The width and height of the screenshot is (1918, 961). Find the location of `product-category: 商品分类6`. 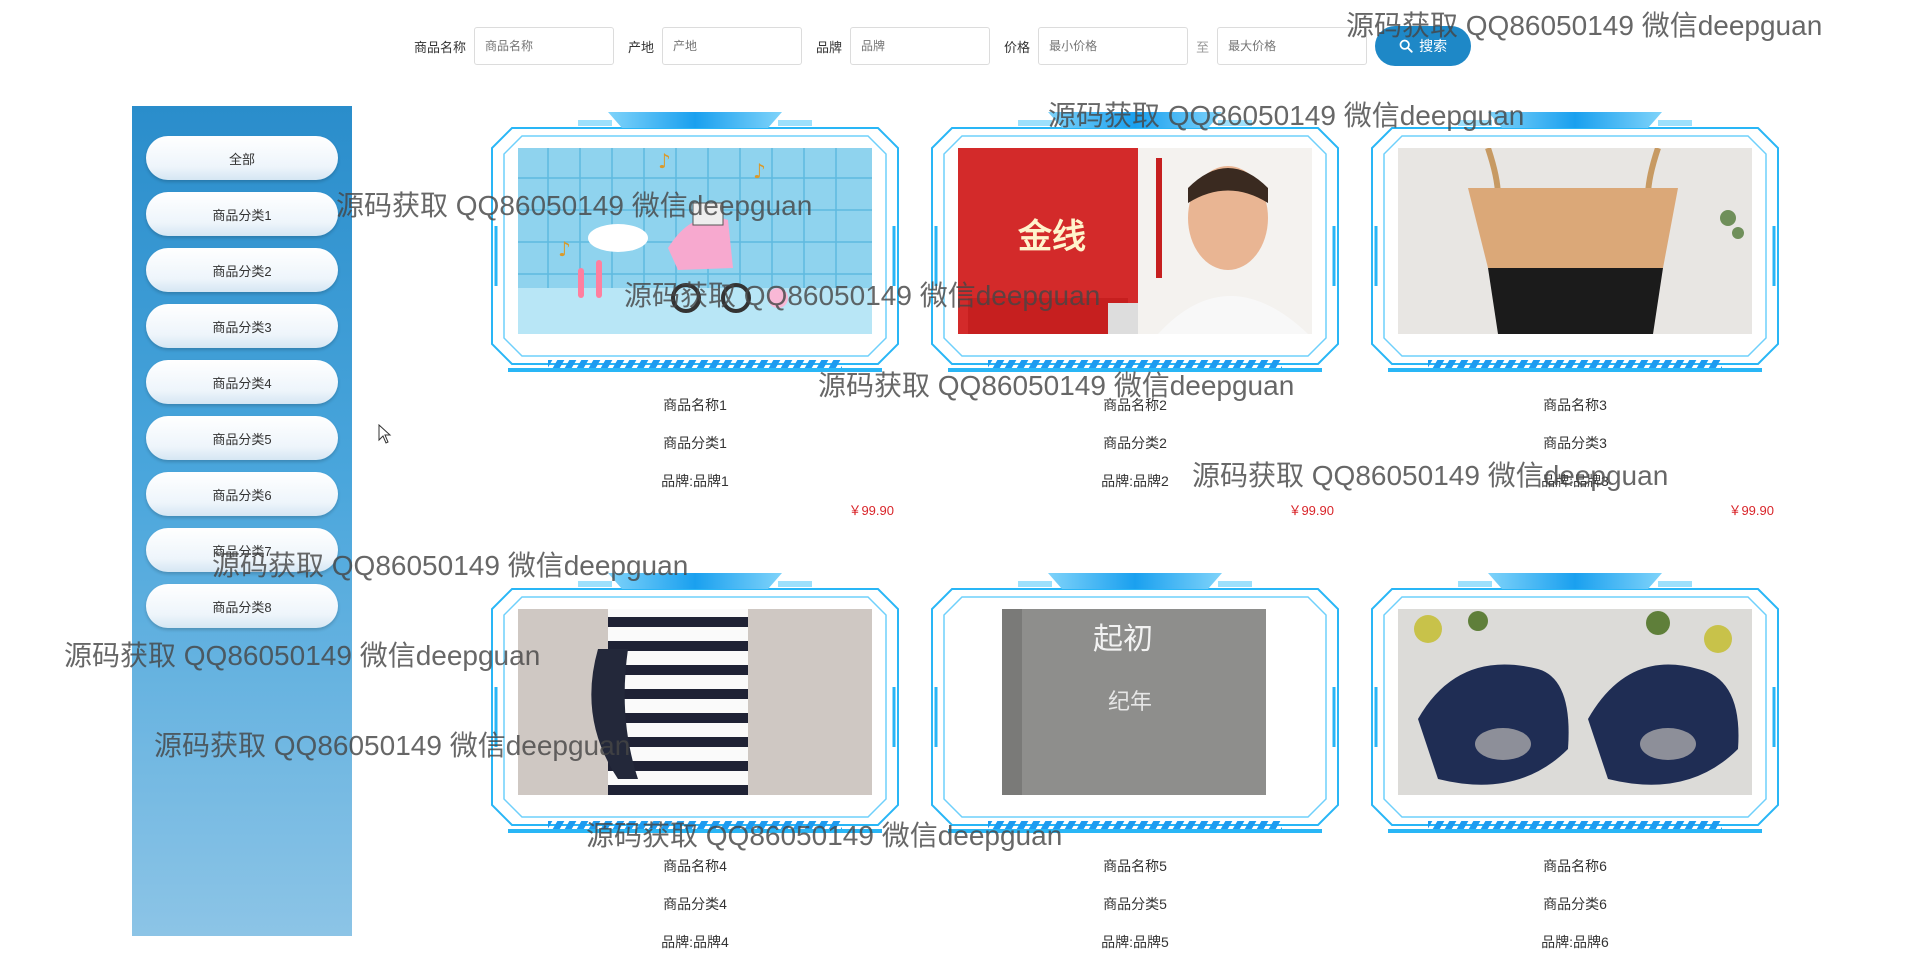

product-category: 商品分类6 is located at coordinates (1575, 904).